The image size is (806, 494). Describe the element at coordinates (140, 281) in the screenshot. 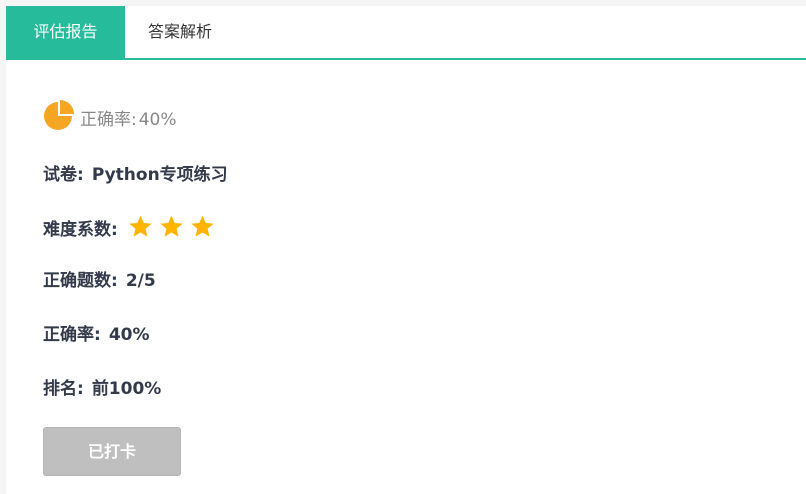

I see `correct-count-value: 2/5` at that location.